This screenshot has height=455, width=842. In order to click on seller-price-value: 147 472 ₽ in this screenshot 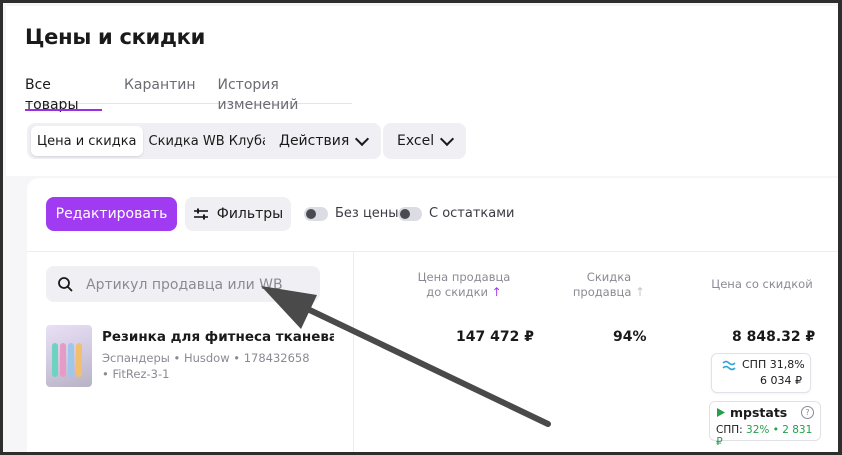, I will do `click(495, 337)`.